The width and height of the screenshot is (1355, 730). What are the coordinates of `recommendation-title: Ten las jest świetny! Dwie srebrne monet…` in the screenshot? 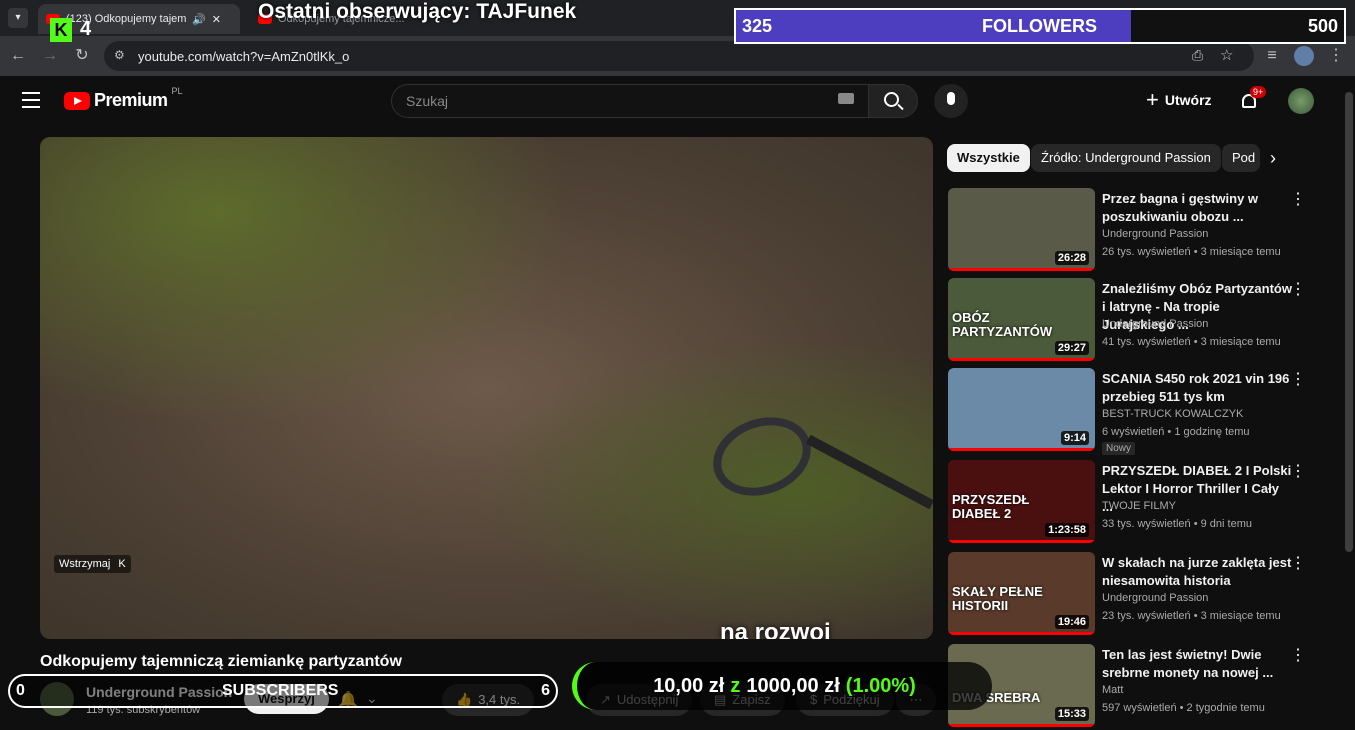 It's located at (1197, 664).